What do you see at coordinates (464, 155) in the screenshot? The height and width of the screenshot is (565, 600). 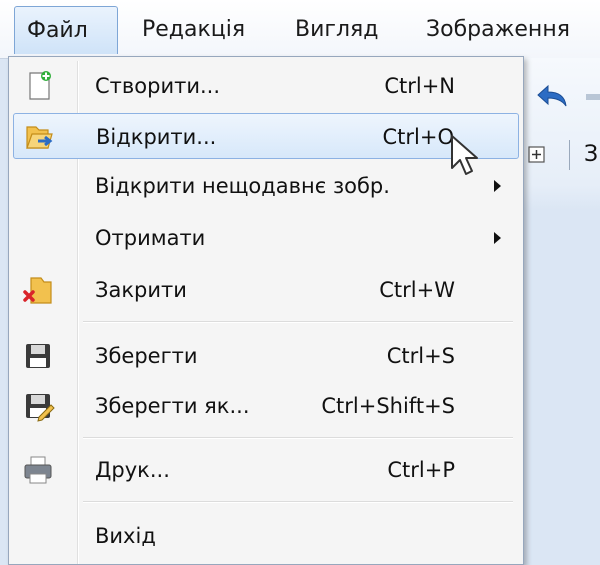 I see `mouse-cursor-icon` at bounding box center [464, 155].